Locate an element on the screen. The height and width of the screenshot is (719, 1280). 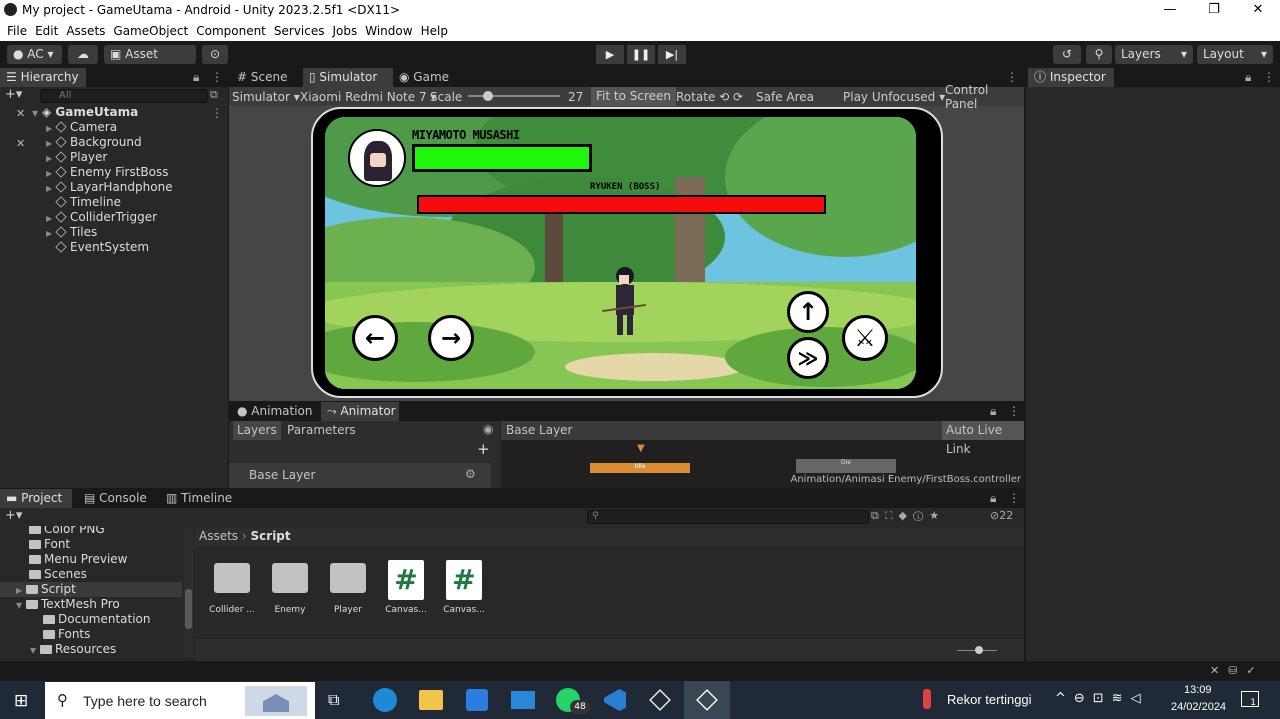
scale-slider is located at coordinates (514, 96).